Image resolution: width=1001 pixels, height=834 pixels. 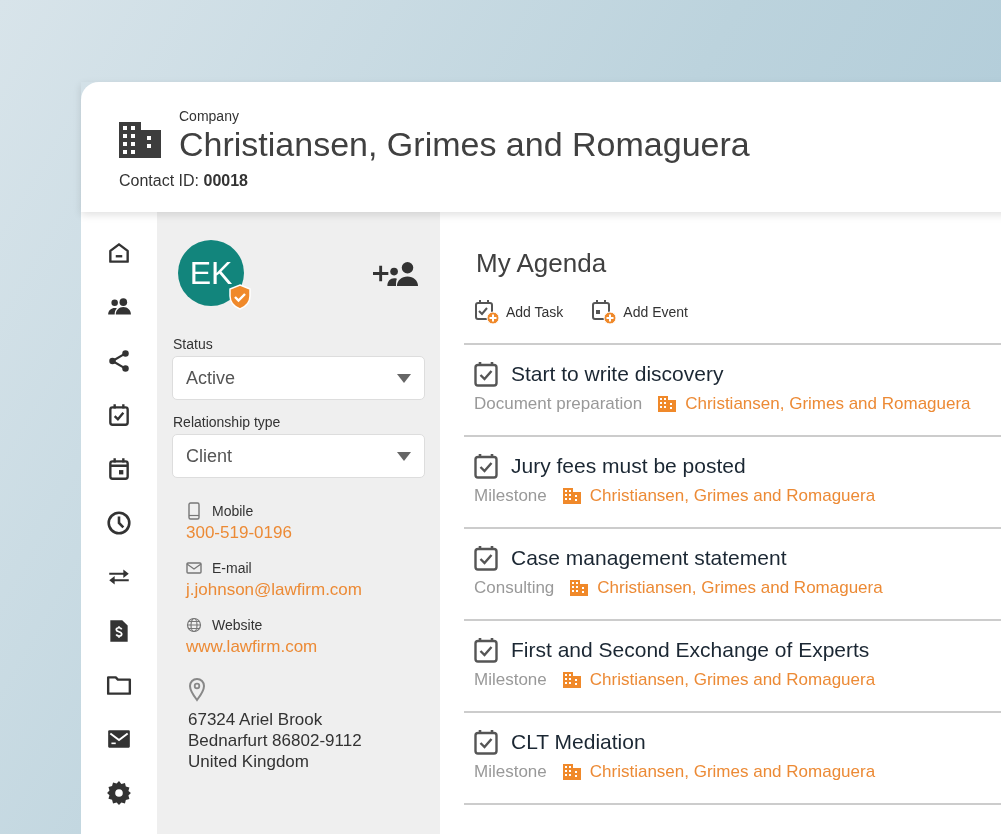 I want to click on calendar-icon, so click(x=119, y=469).